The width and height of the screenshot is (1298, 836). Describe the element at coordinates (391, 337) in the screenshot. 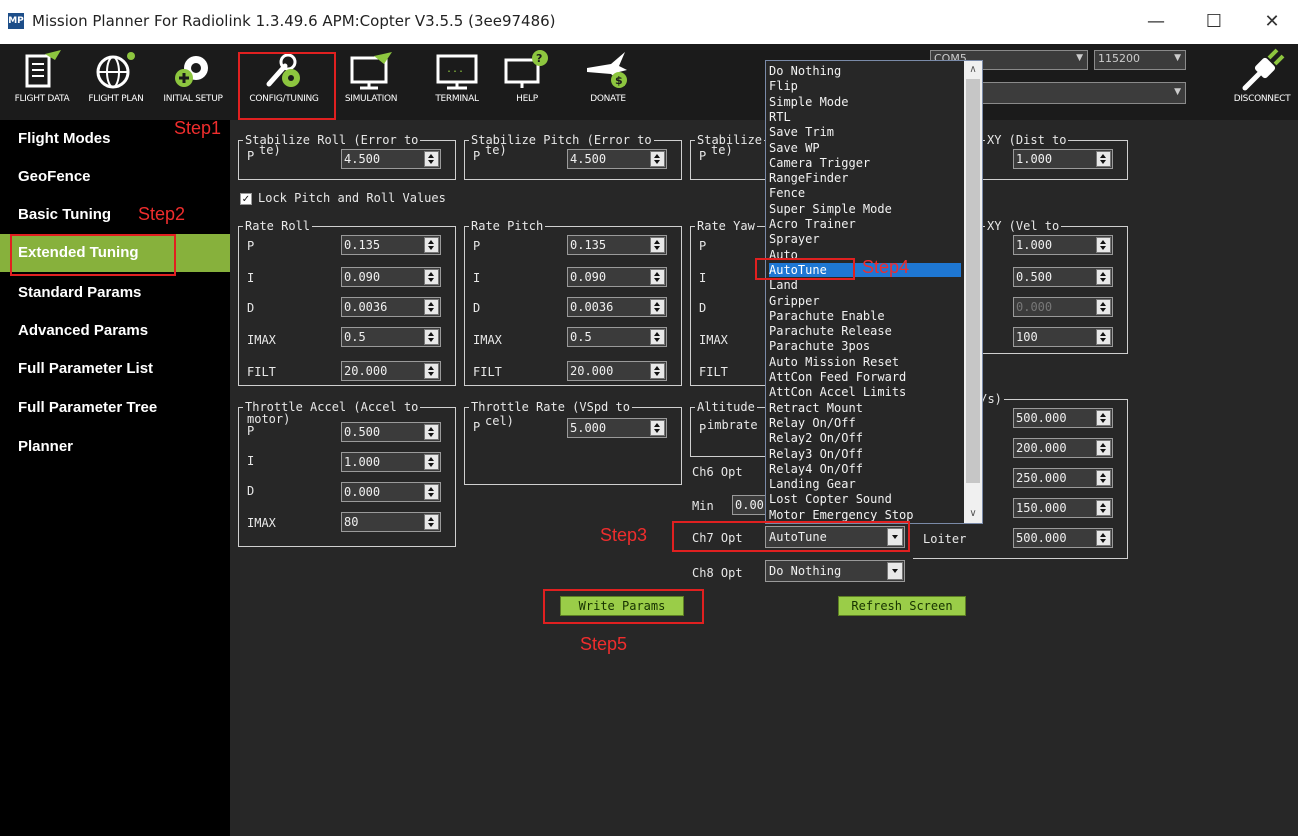

I see `rate-roll-imax-input: 0.5` at that location.